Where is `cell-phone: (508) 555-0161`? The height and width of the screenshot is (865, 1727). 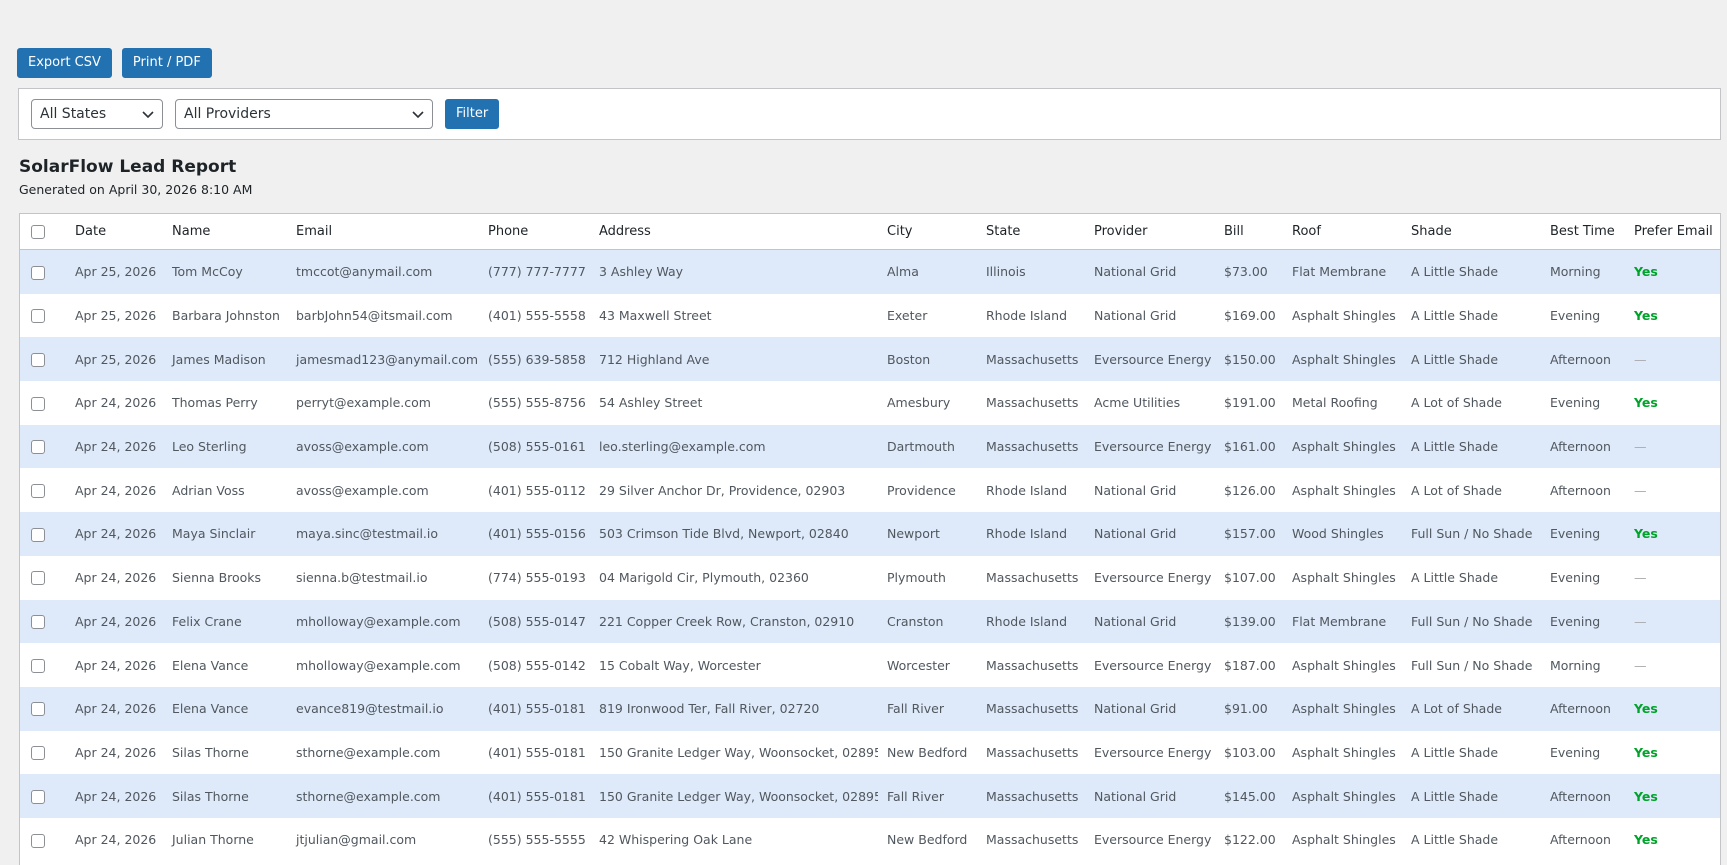 cell-phone: (508) 555-0161 is located at coordinates (534, 446).